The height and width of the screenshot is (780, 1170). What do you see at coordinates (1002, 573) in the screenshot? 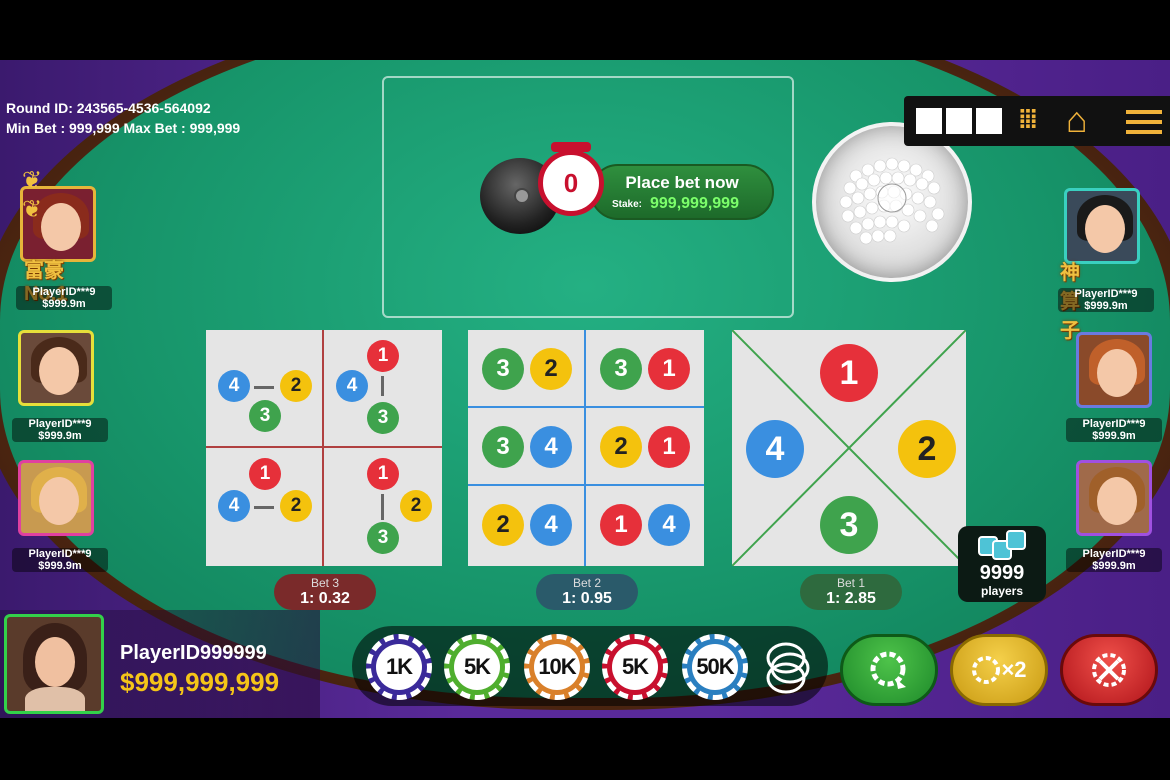
I see `players-count: 9999` at bounding box center [1002, 573].